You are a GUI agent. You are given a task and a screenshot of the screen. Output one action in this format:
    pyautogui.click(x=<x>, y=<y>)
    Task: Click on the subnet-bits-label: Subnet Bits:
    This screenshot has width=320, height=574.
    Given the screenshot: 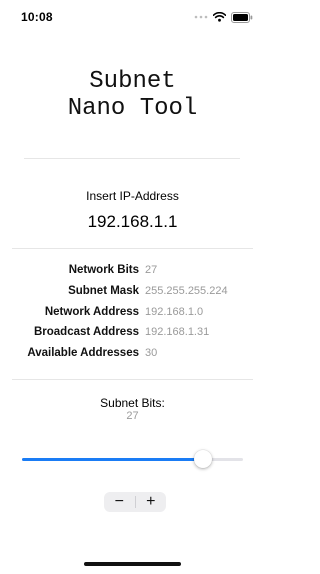 What is the action you would take?
    pyautogui.click(x=132, y=403)
    